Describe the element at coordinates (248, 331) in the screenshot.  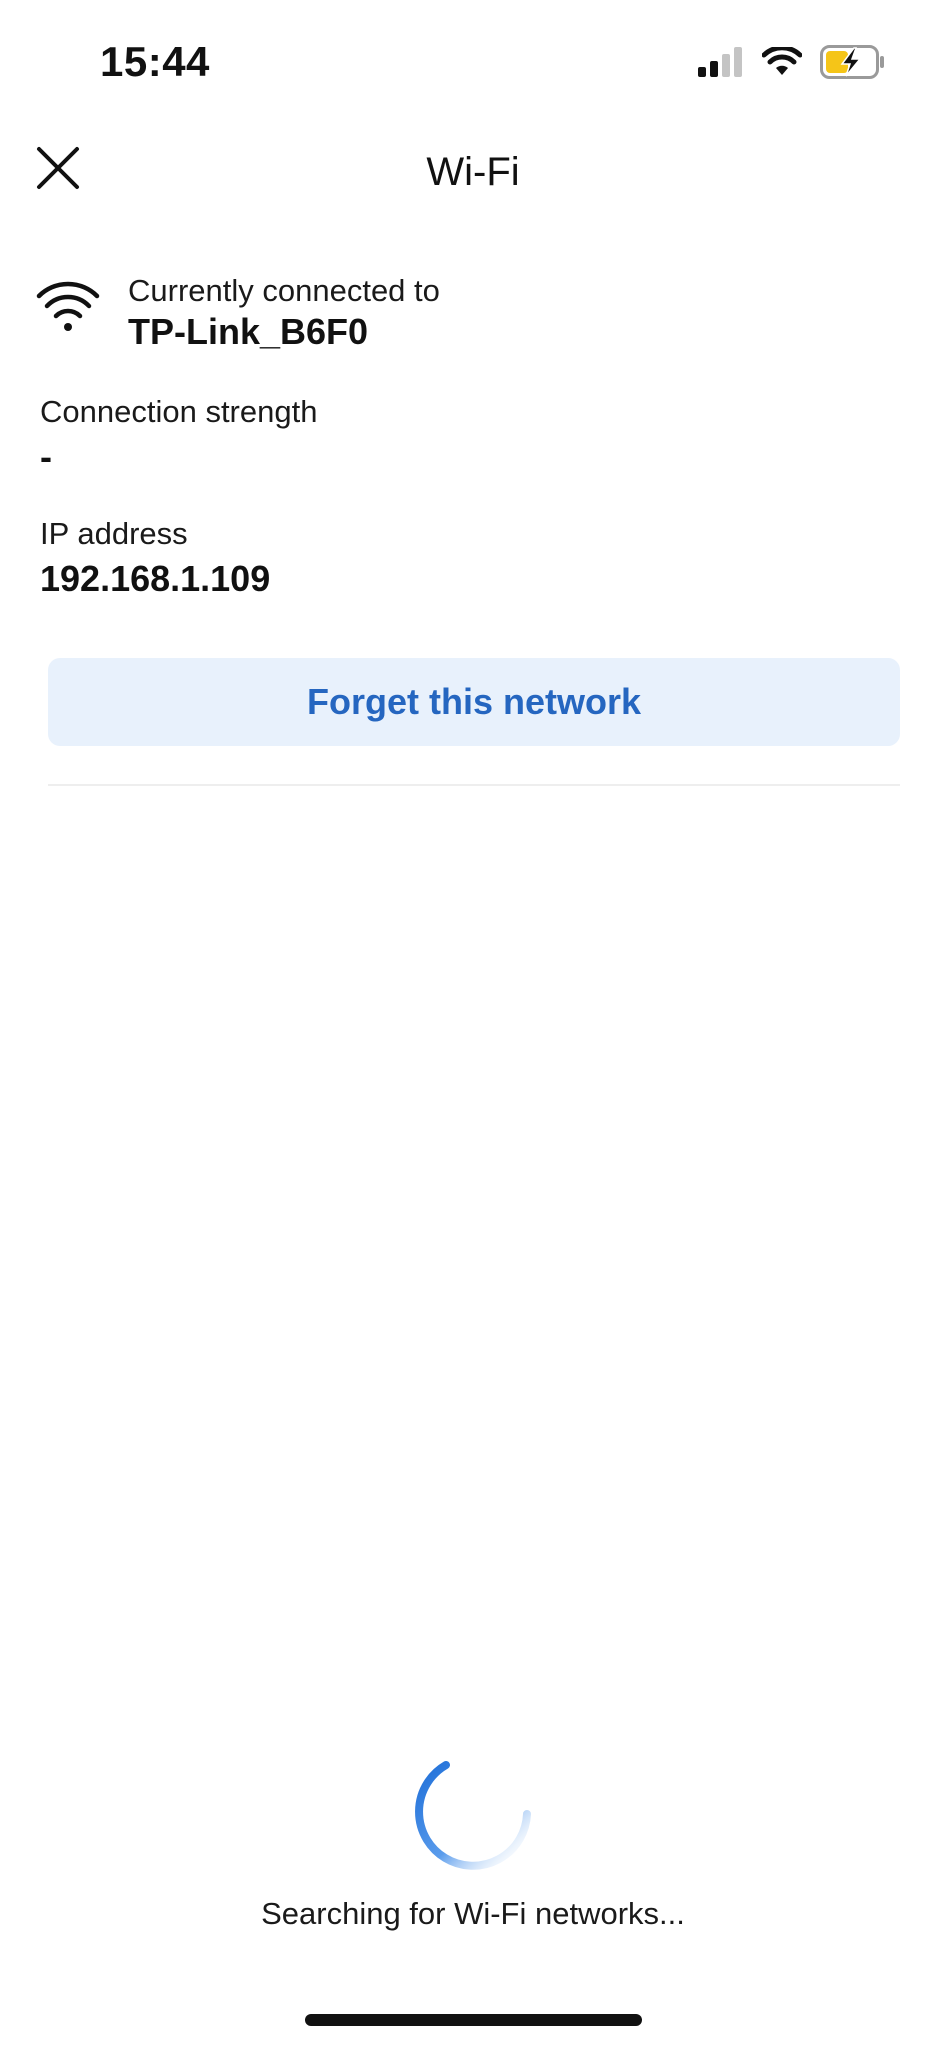
I see `network-name: TP-Link_B6F0` at that location.